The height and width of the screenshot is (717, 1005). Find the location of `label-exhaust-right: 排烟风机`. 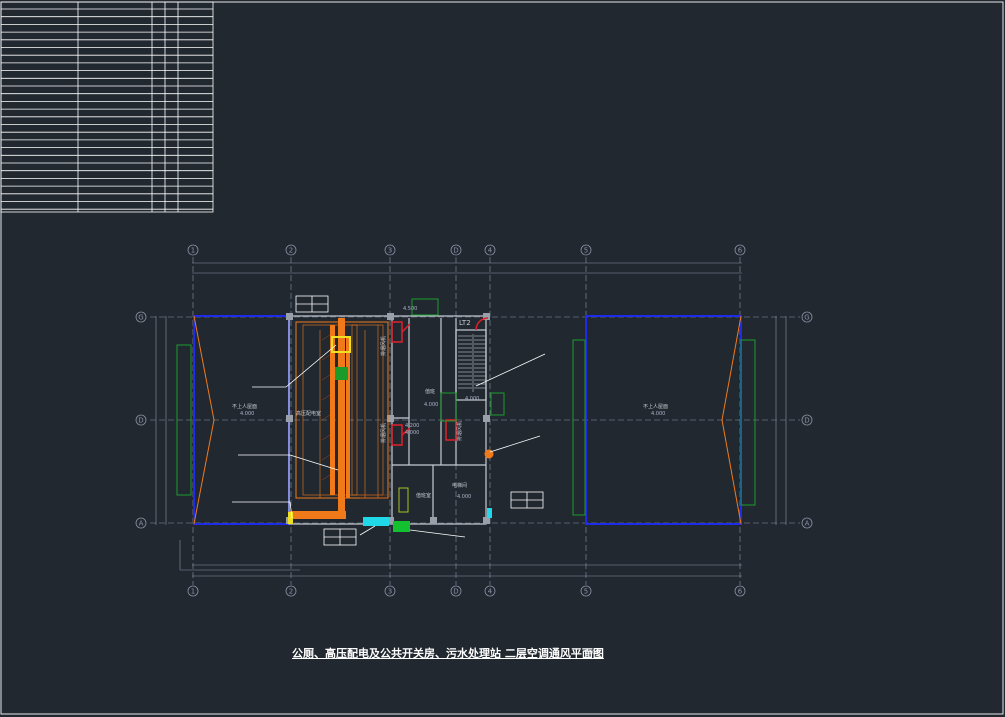

label-exhaust-right: 排烟风机 is located at coordinates (459, 431).